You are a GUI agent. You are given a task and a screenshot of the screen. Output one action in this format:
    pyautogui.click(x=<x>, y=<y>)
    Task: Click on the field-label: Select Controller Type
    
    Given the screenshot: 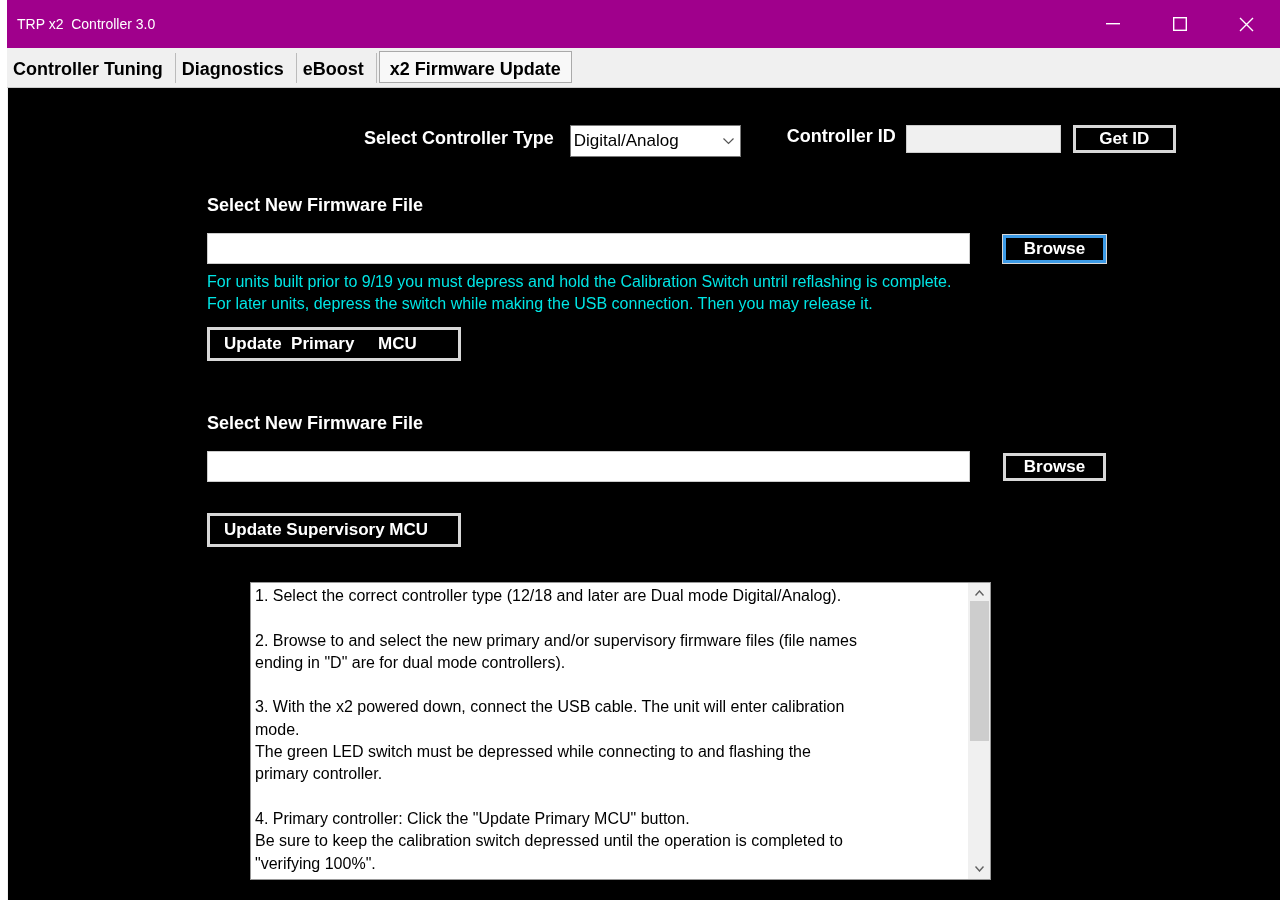 What is the action you would take?
    pyautogui.click(x=459, y=138)
    